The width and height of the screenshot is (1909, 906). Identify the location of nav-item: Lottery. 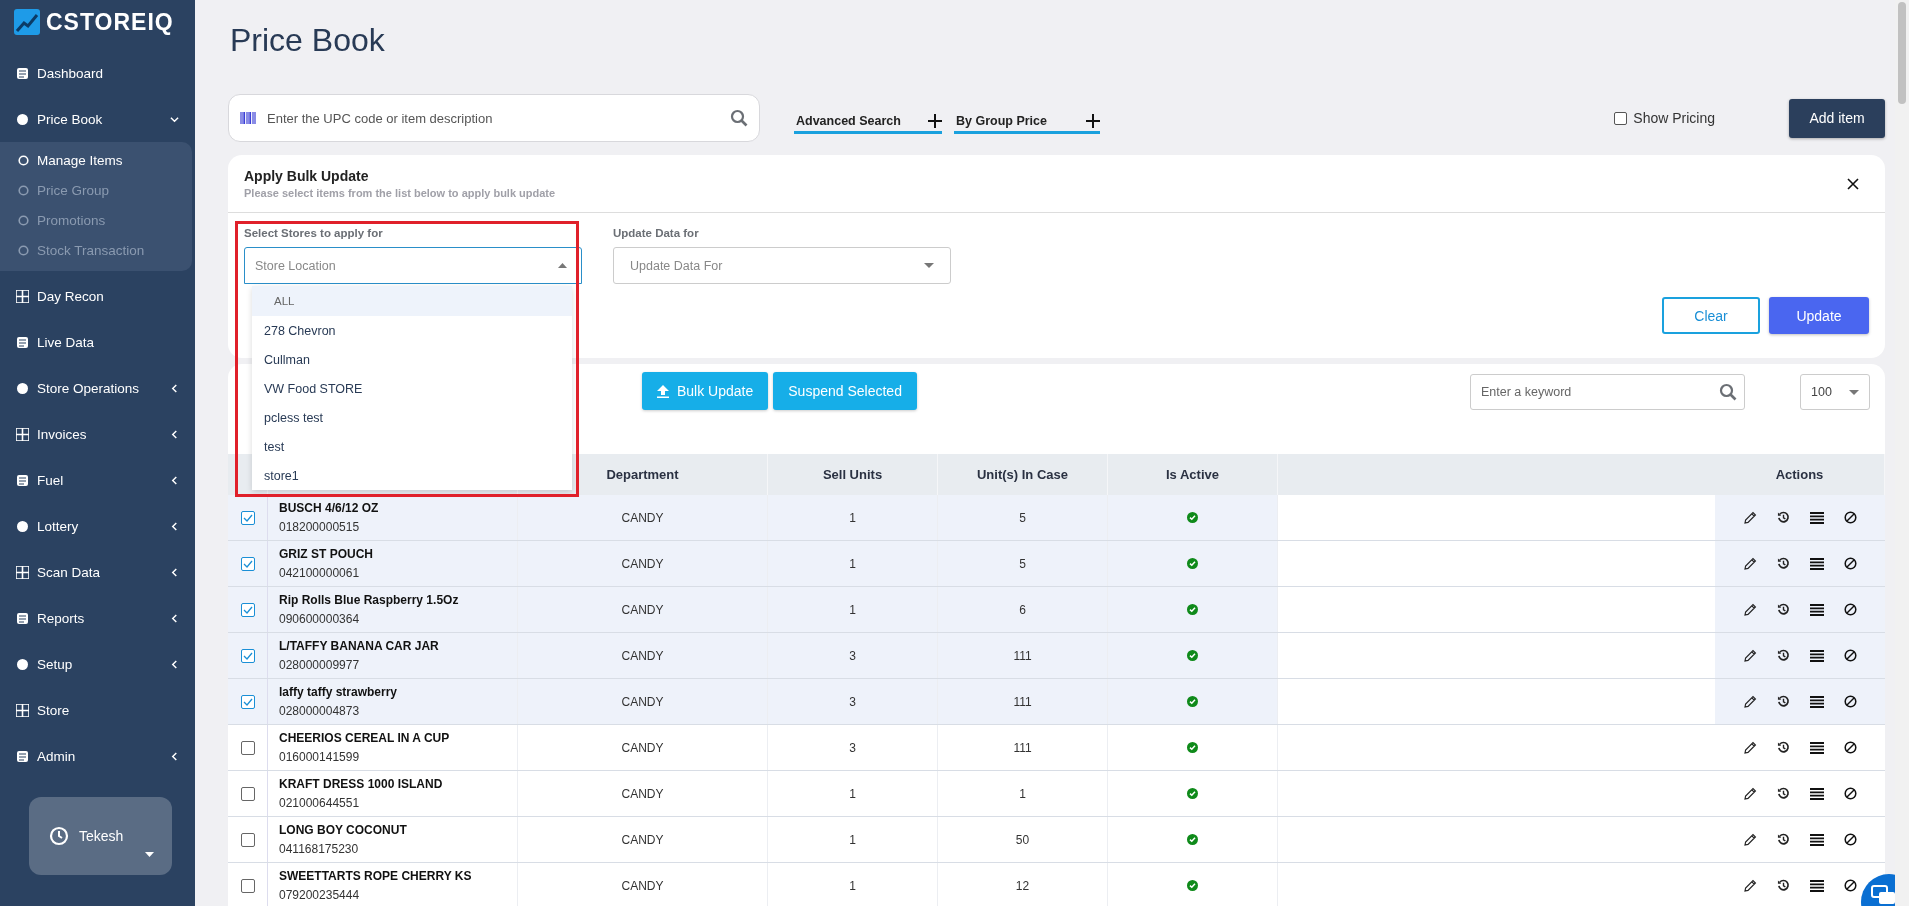
(97, 526).